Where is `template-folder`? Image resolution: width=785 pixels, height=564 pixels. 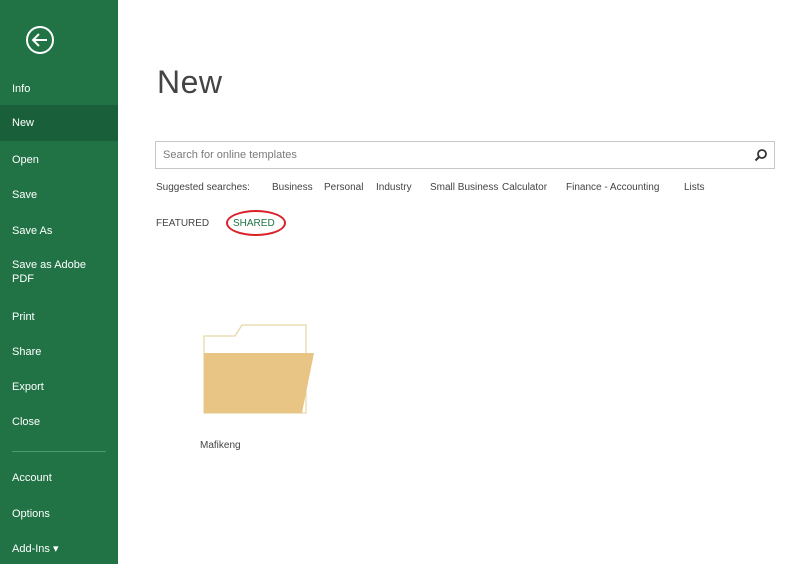
template-folder is located at coordinates (258, 369).